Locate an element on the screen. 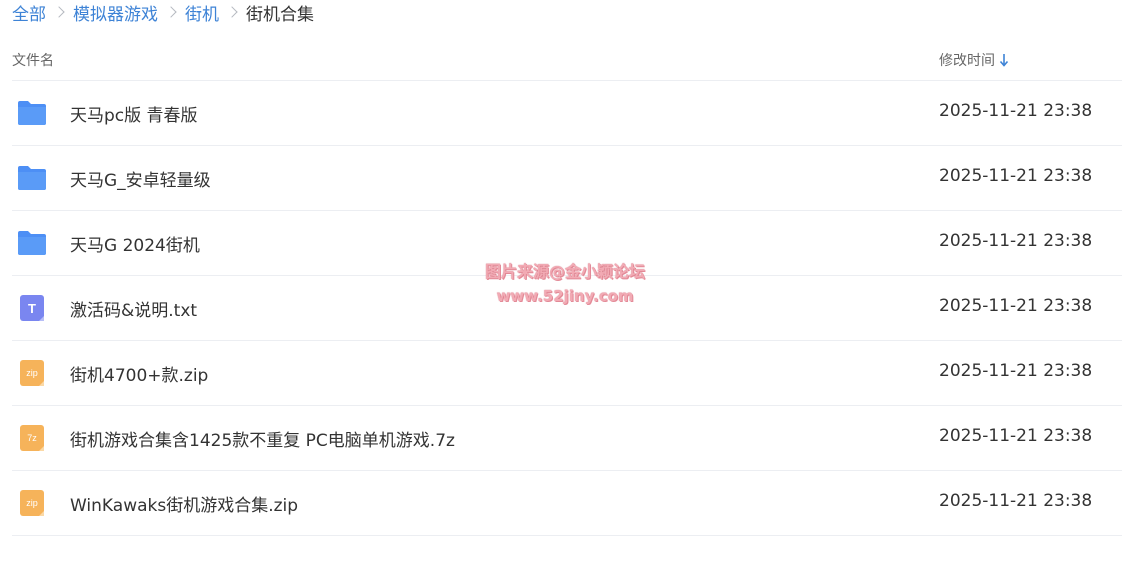 The image size is (1122, 563). file-name: 激活码&说明.txt is located at coordinates (133, 308).